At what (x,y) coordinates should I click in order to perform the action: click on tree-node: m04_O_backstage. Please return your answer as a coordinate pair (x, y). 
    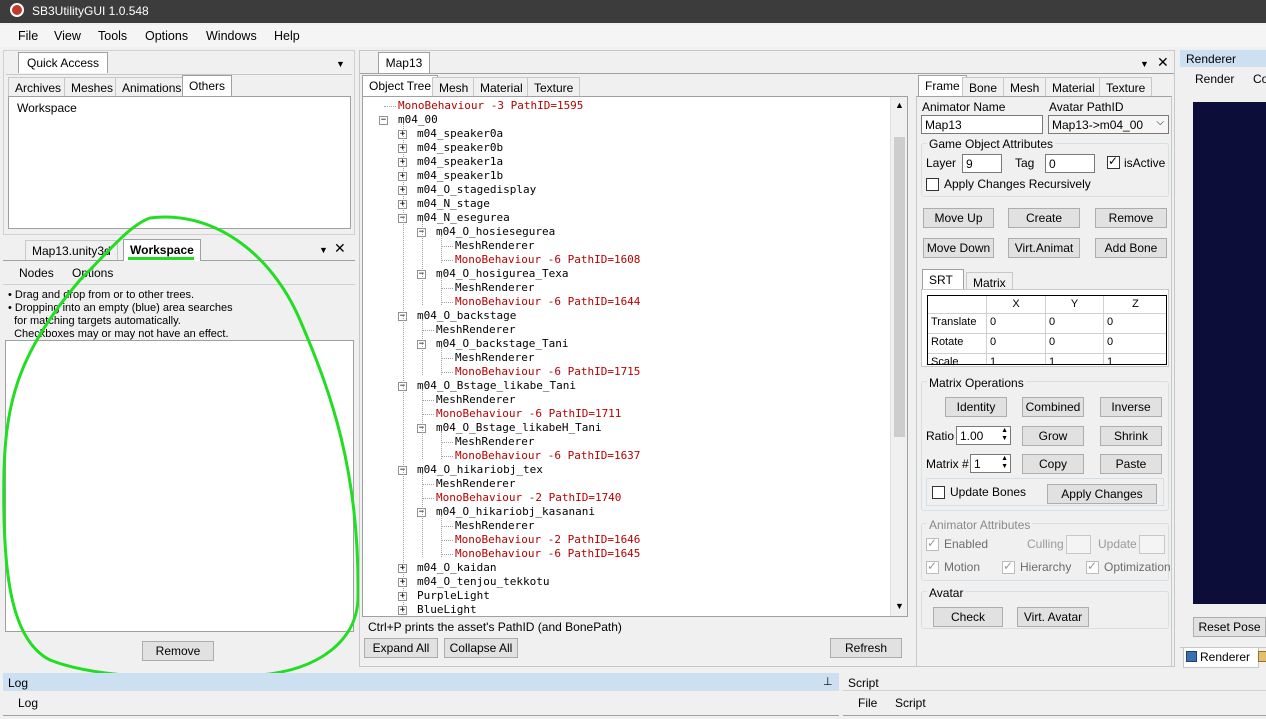
    Looking at the image, I should click on (466, 316).